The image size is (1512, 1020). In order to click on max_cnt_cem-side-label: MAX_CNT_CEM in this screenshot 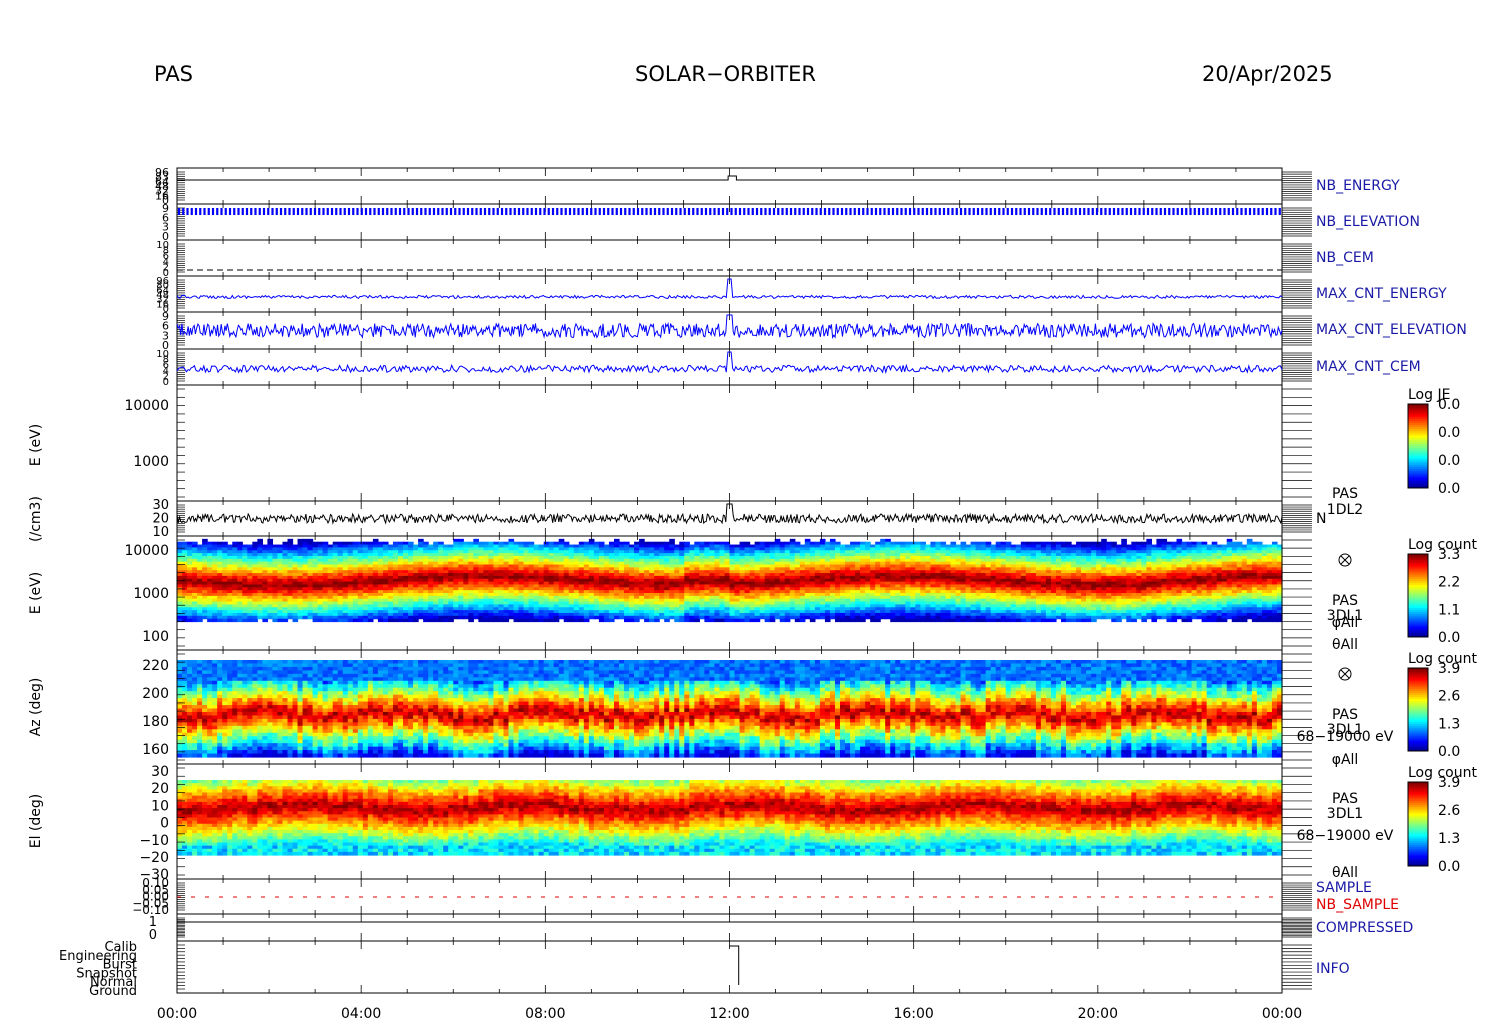, I will do `click(1368, 367)`.